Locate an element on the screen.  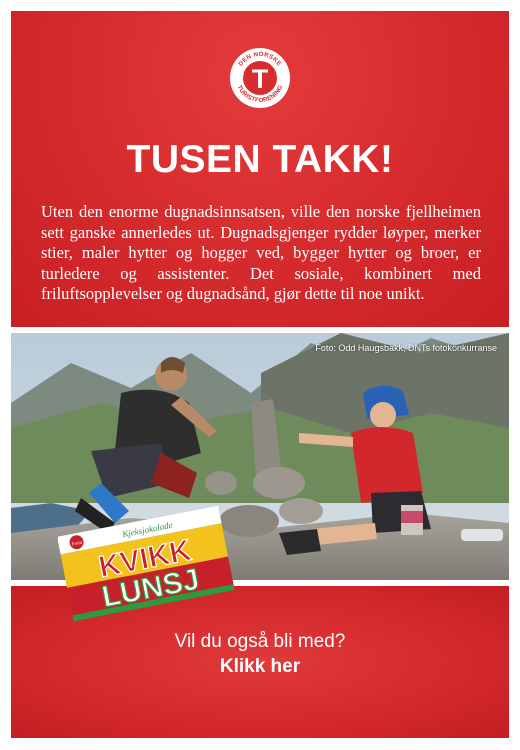
cta-link-klikk-her: Klikk her is located at coordinates (260, 667).